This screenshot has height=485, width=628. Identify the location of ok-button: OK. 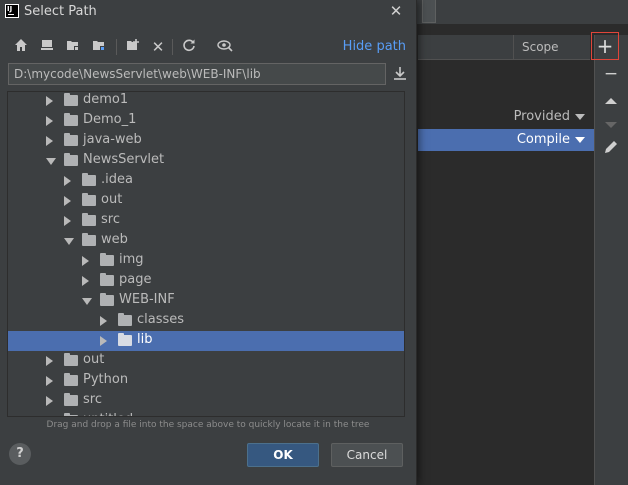
(283, 455).